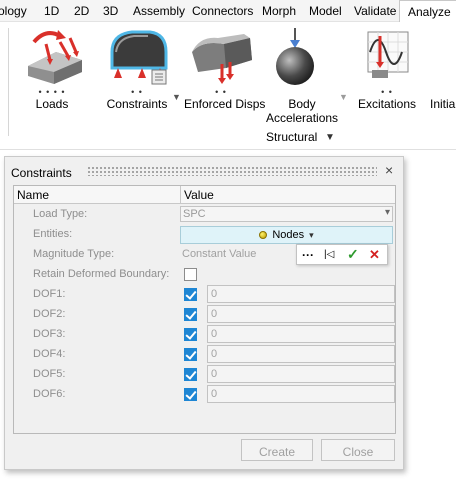 This screenshot has height=485, width=456. Describe the element at coordinates (190, 394) in the screenshot. I see `dof6-checkbox` at that location.